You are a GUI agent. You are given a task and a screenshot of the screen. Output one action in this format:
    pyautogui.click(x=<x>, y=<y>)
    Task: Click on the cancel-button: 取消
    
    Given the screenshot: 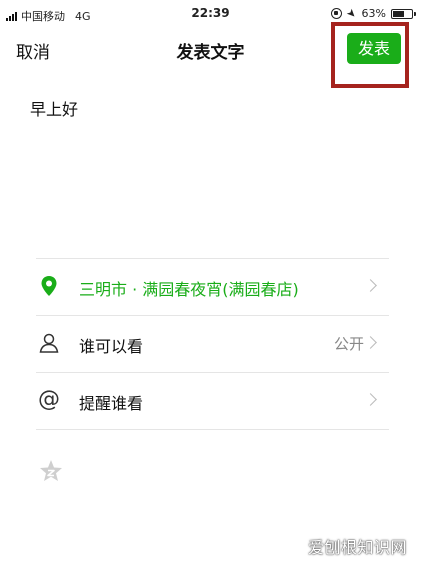 What is the action you would take?
    pyautogui.click(x=33, y=50)
    